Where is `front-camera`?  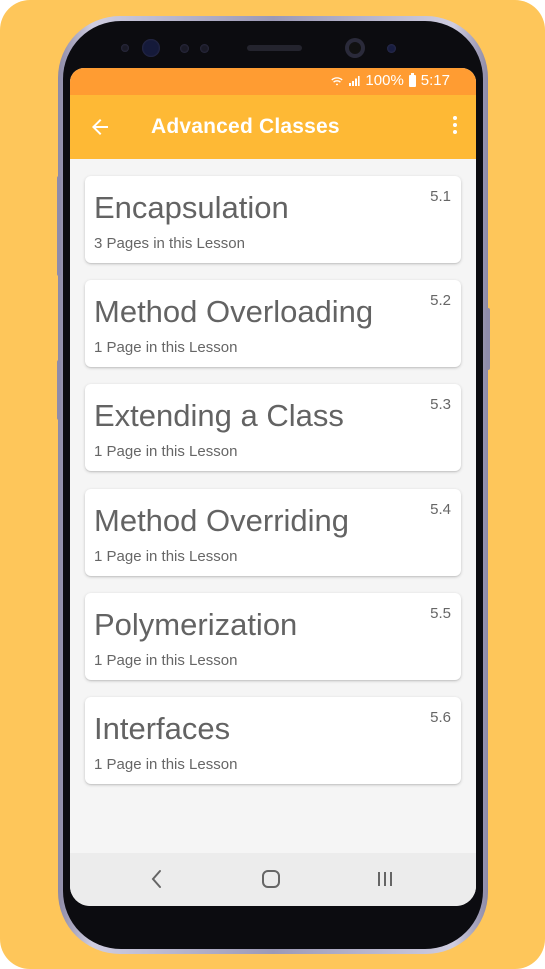
front-camera is located at coordinates (355, 48).